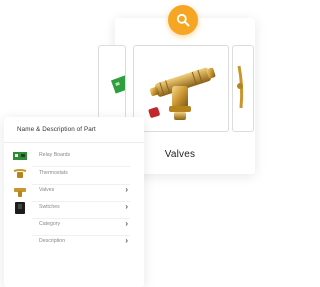 The image size is (320, 287). What do you see at coordinates (20, 156) in the screenshot?
I see `relay-board-icon` at bounding box center [20, 156].